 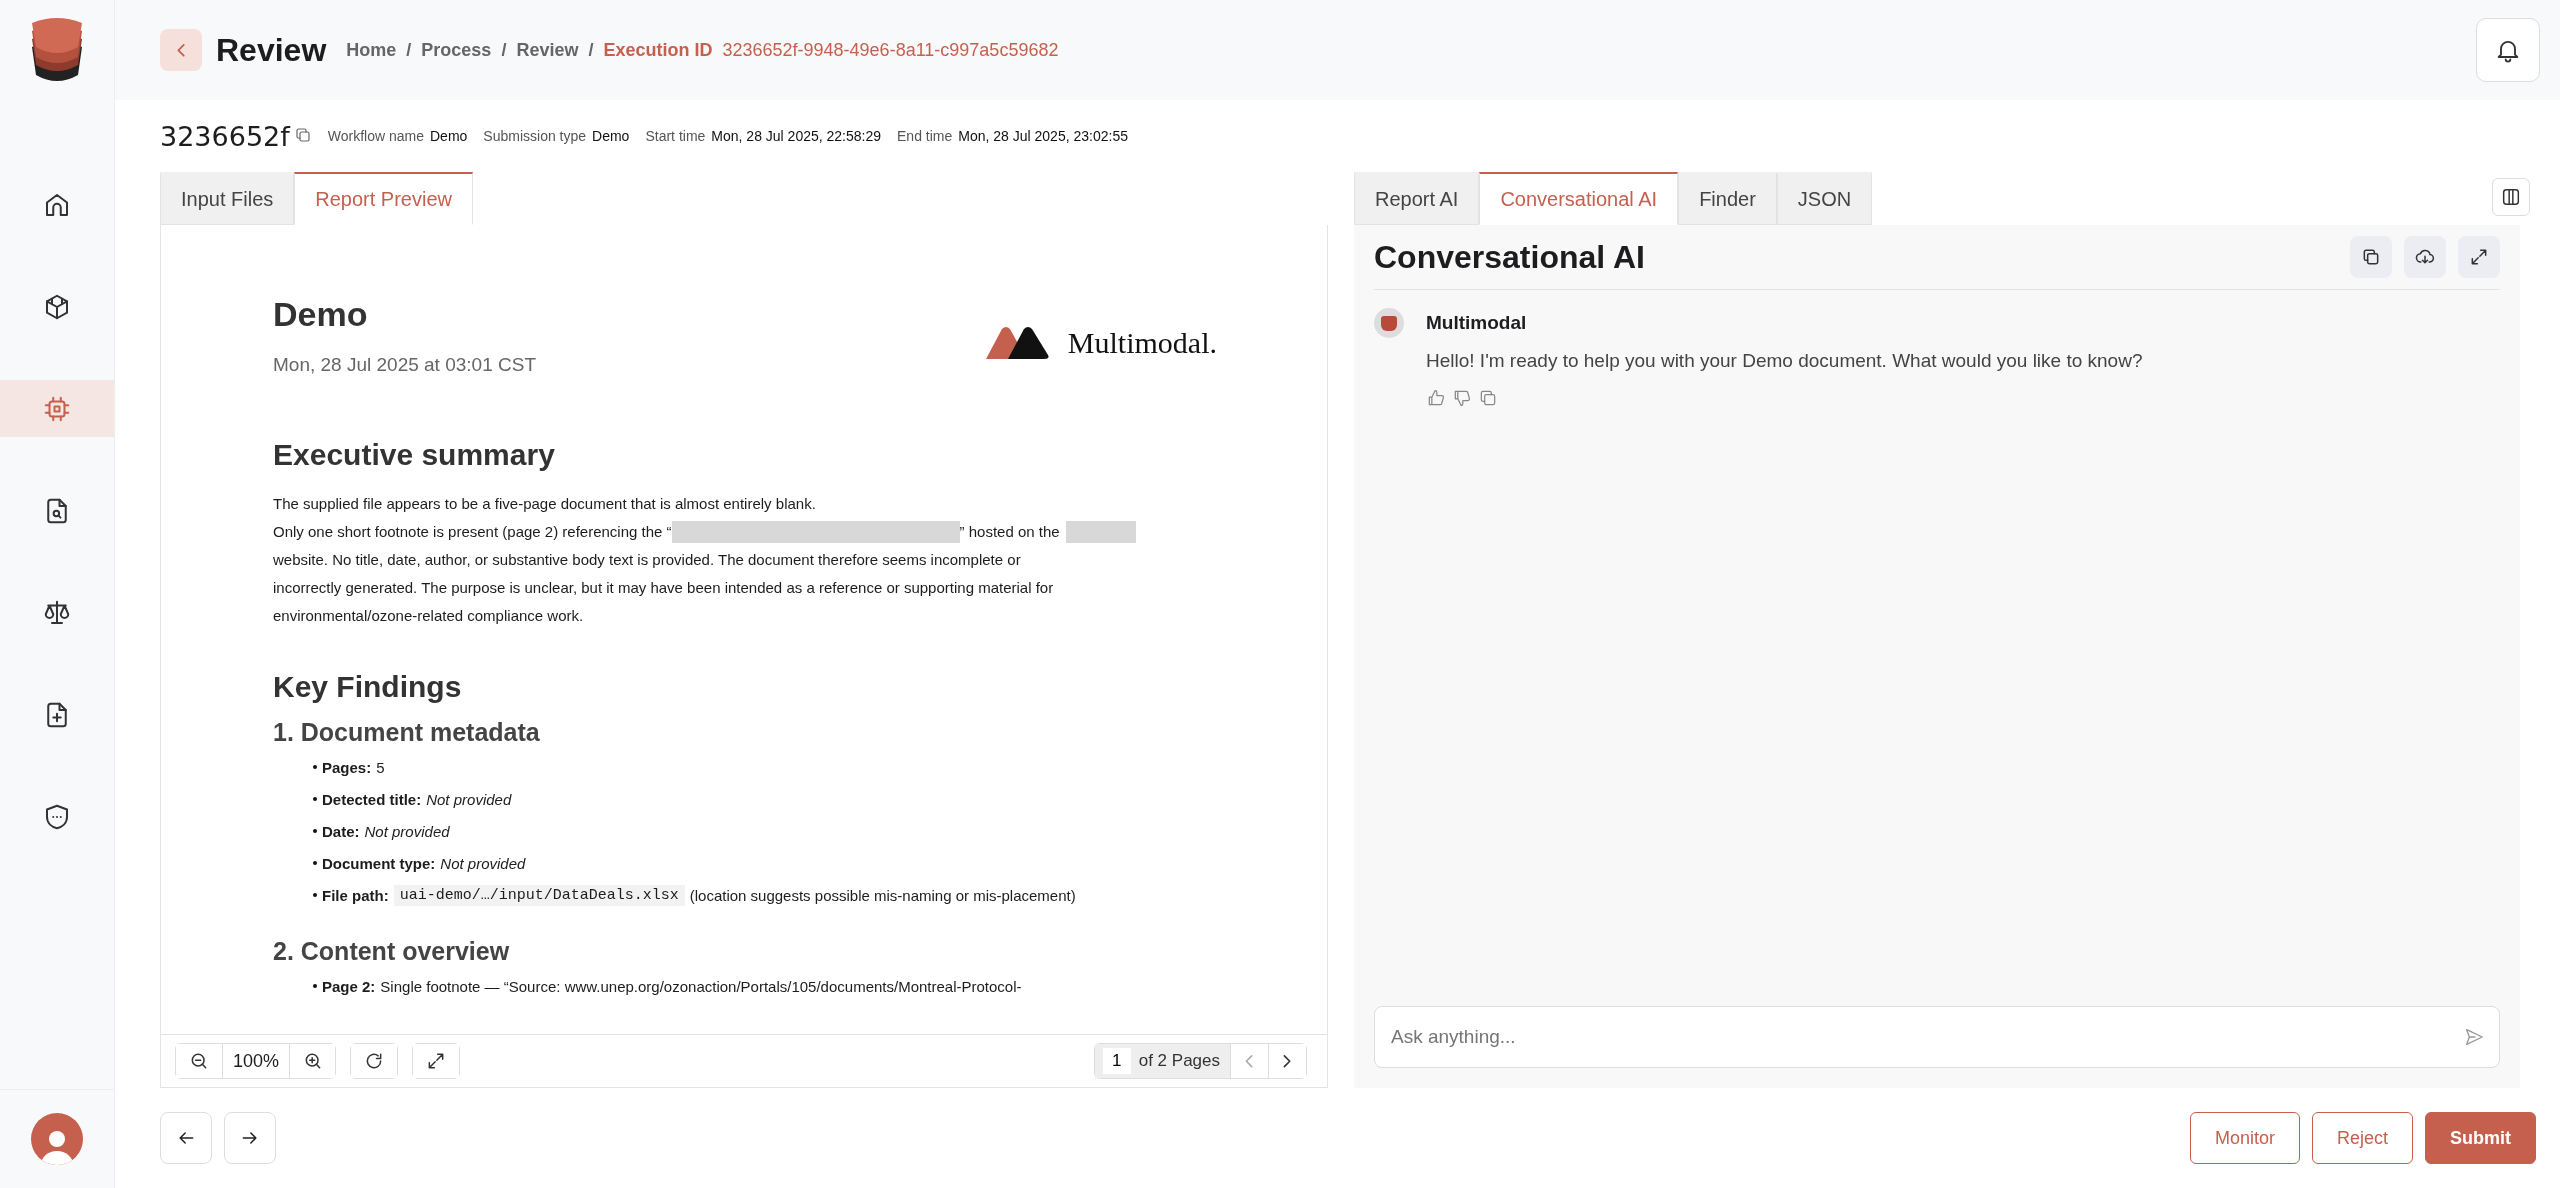 What do you see at coordinates (1142, 343) in the screenshot?
I see `logo-text: Multimodal.` at bounding box center [1142, 343].